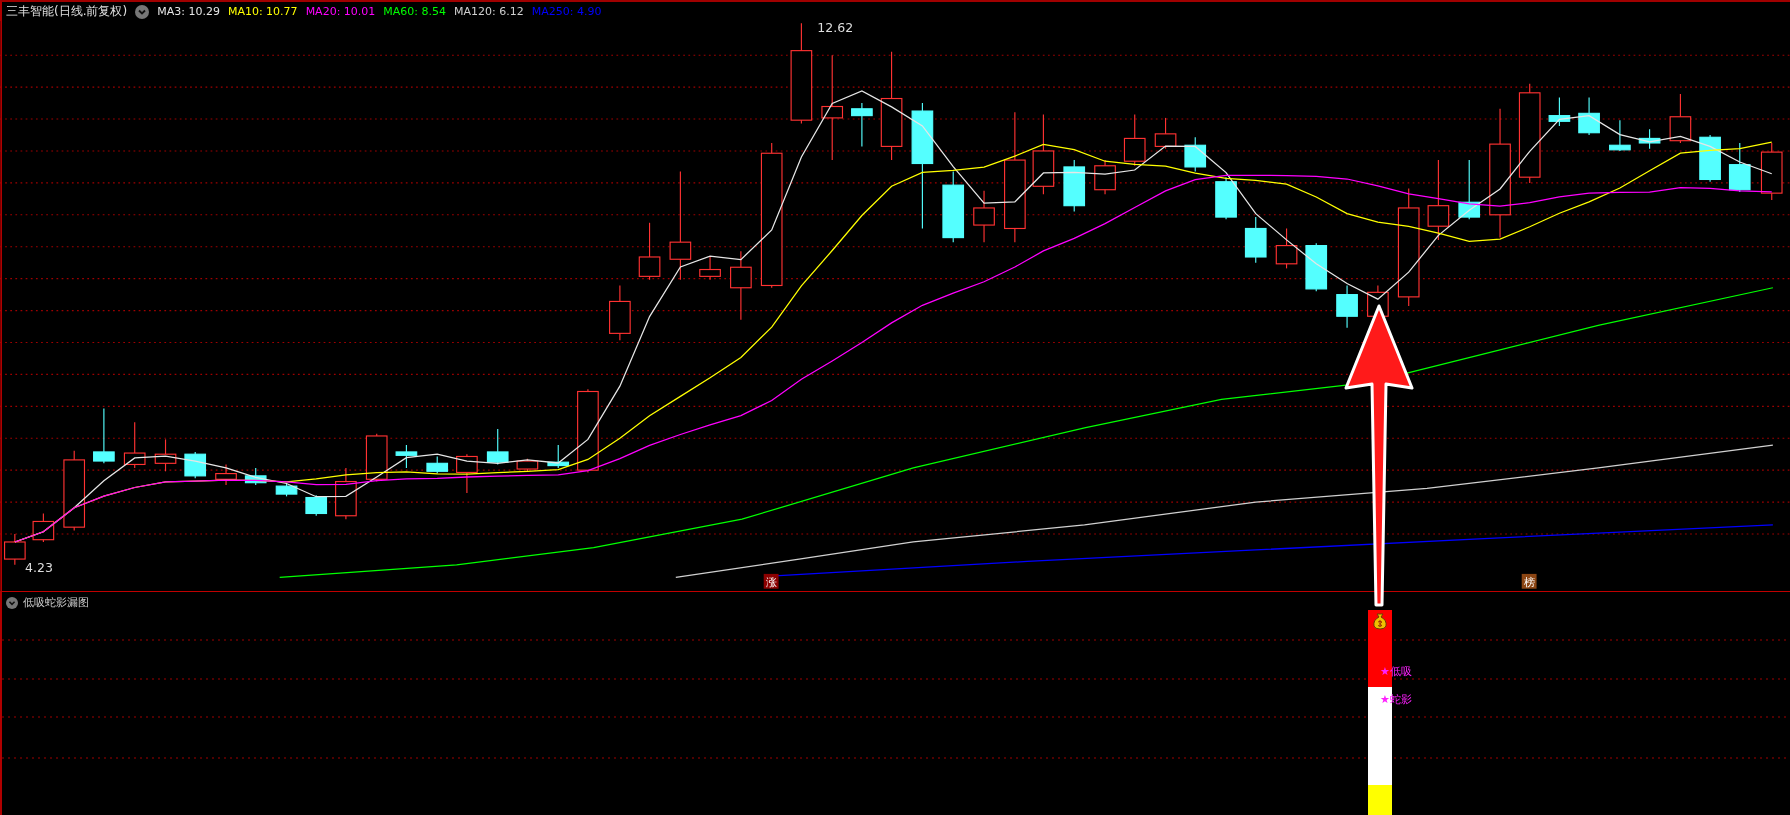  Describe the element at coordinates (415, 11) in the screenshot. I see `moving-average-label: MA60: 8.54` at that location.